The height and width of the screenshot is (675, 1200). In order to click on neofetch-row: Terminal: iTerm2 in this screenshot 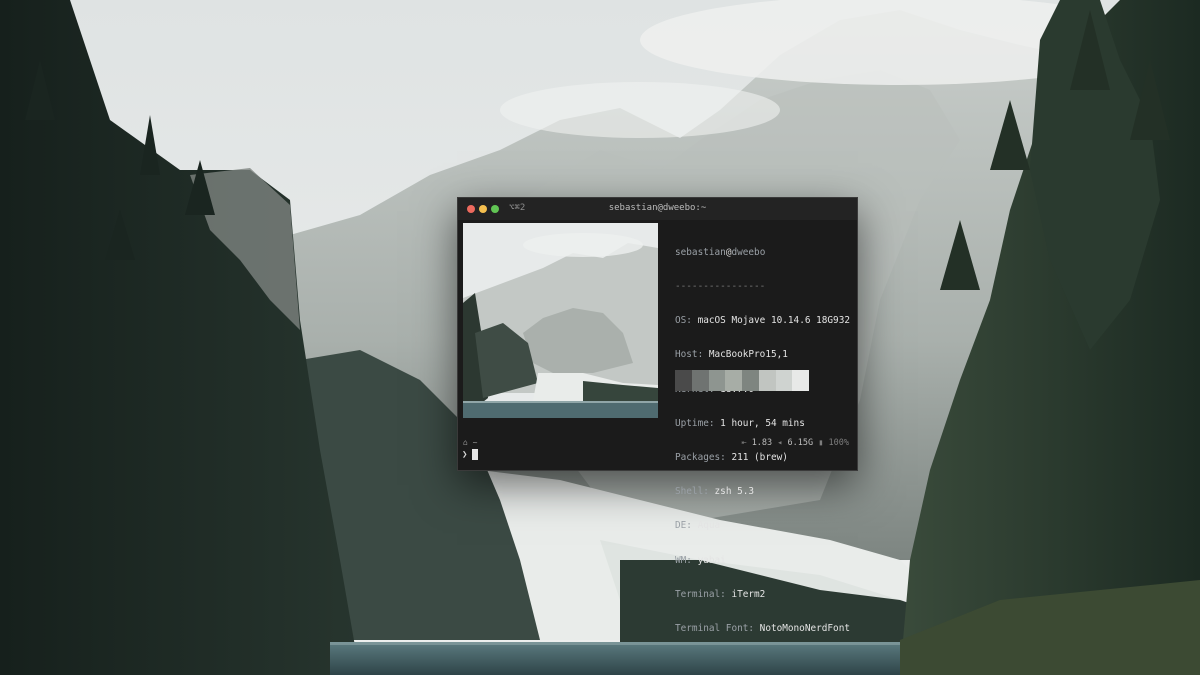, I will do `click(720, 594)`.